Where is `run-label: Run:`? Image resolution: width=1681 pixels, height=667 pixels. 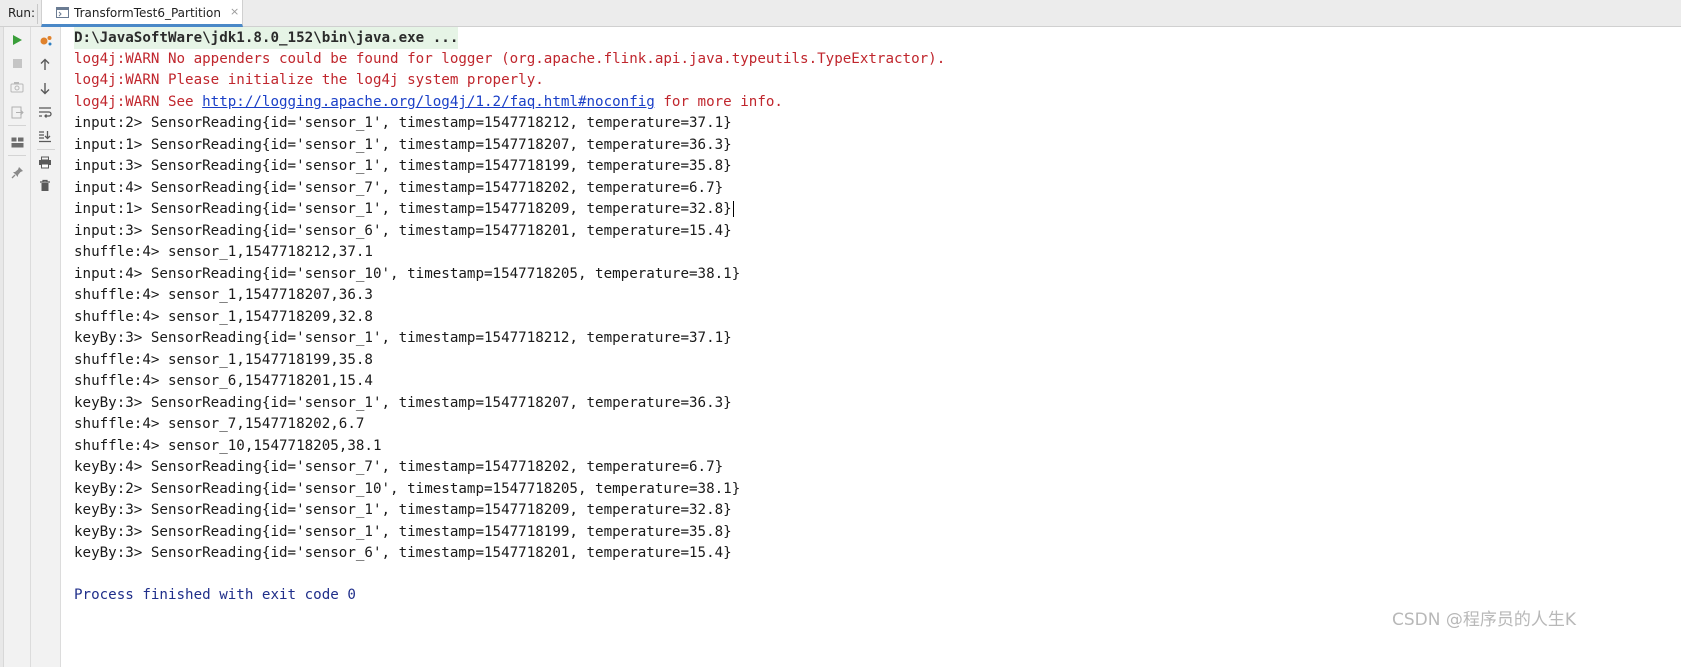 run-label: Run: is located at coordinates (22, 13).